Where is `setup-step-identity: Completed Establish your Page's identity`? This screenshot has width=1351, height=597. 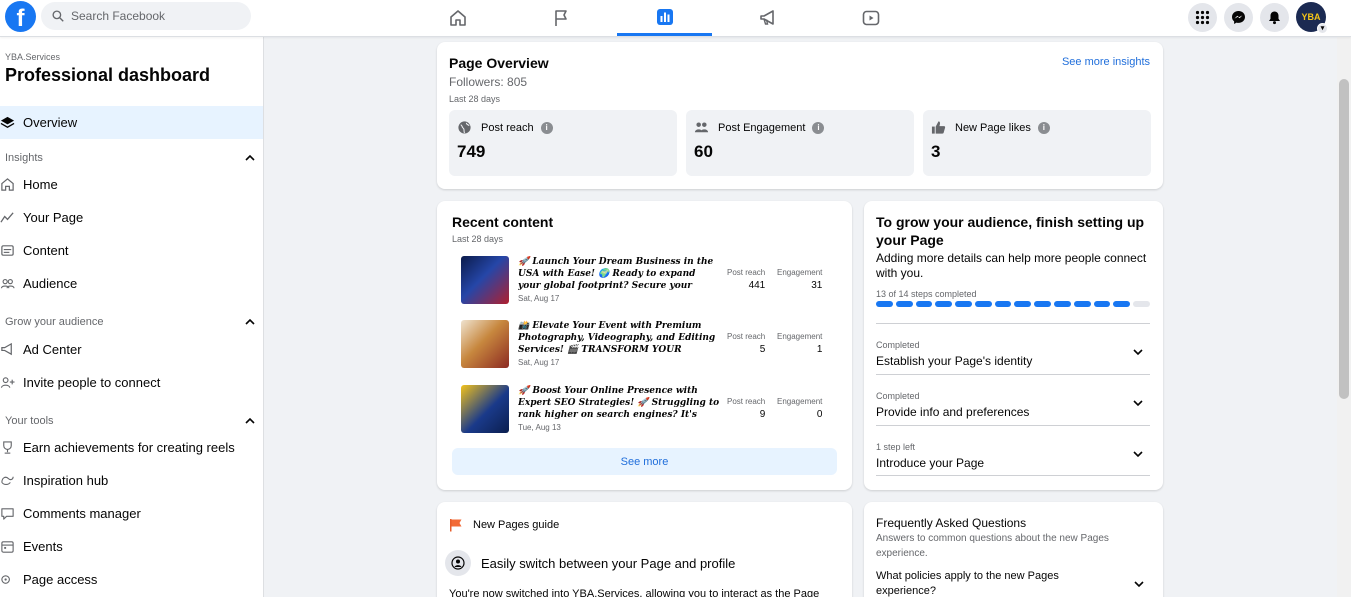
setup-step-identity: Completed Establish your Page's identity is located at coordinates (1013, 348).